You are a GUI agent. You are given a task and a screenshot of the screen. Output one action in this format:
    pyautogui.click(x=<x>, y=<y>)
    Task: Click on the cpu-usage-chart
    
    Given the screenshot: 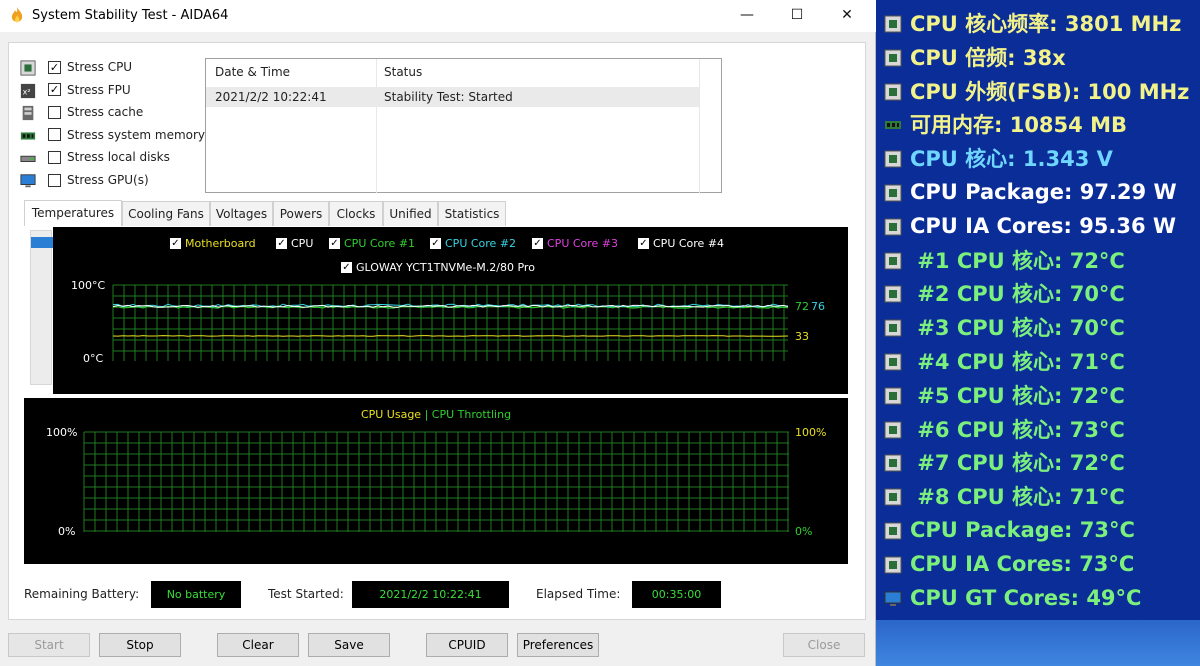 What is the action you would take?
    pyautogui.click(x=436, y=481)
    